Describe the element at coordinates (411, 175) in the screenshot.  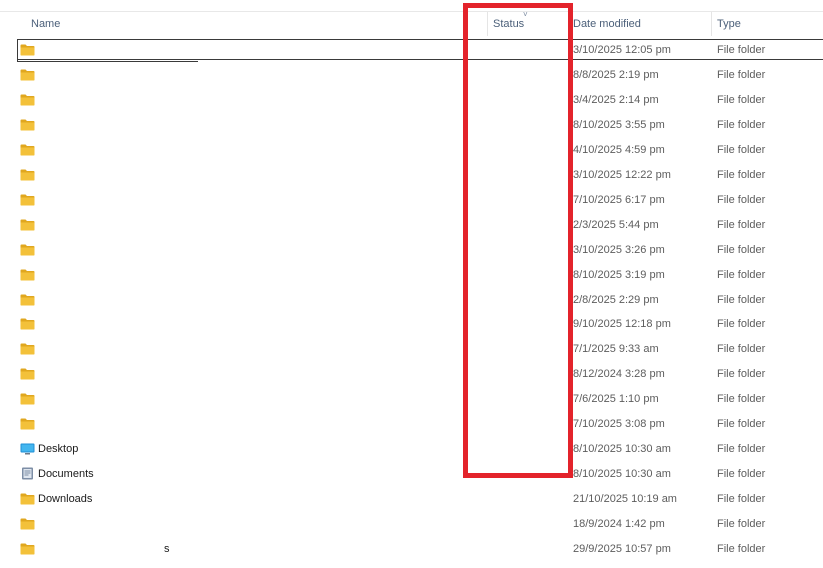
I see `file-row: 3/10/2025 12:22 pm File folder` at that location.